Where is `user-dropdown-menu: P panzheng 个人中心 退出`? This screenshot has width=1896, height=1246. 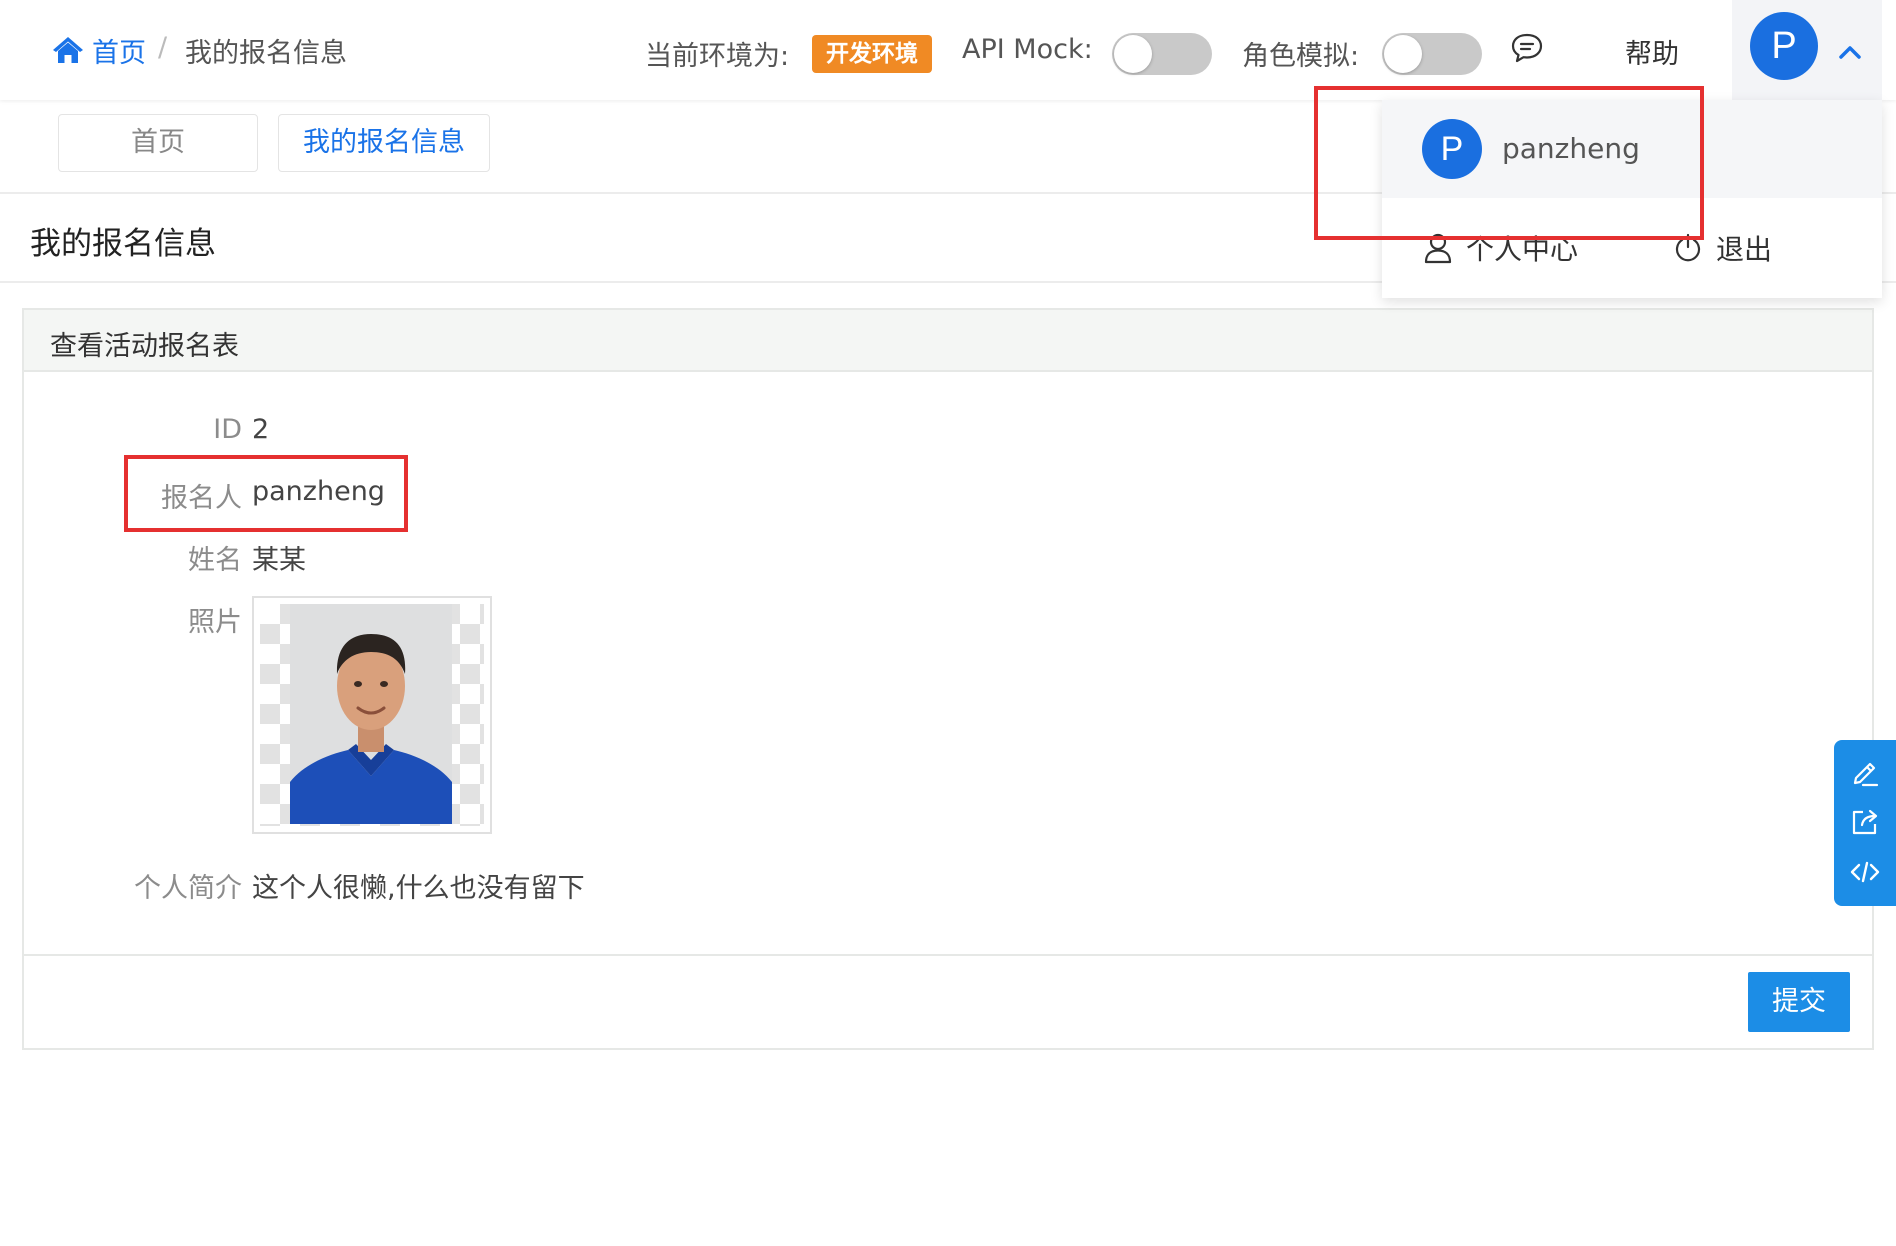
user-dropdown-menu: P panzheng 个人中心 退出 is located at coordinates (1632, 199).